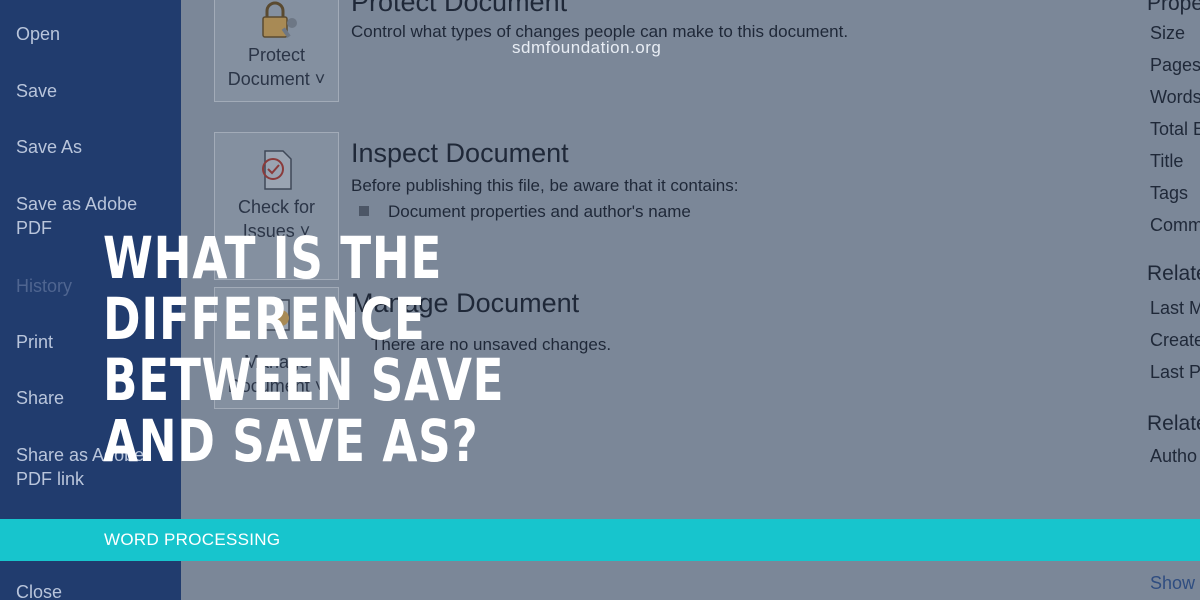  I want to click on property-size: Size, so click(1168, 33).